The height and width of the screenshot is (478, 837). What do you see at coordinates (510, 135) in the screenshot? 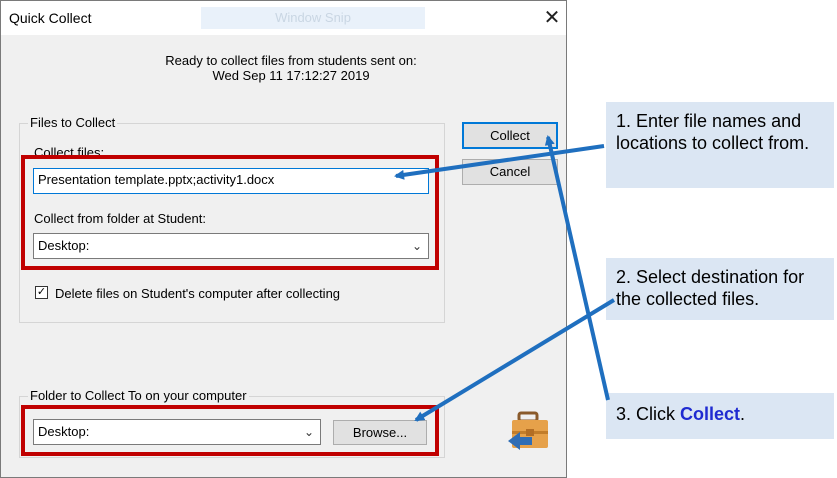
I see `collect-button: Collect` at bounding box center [510, 135].